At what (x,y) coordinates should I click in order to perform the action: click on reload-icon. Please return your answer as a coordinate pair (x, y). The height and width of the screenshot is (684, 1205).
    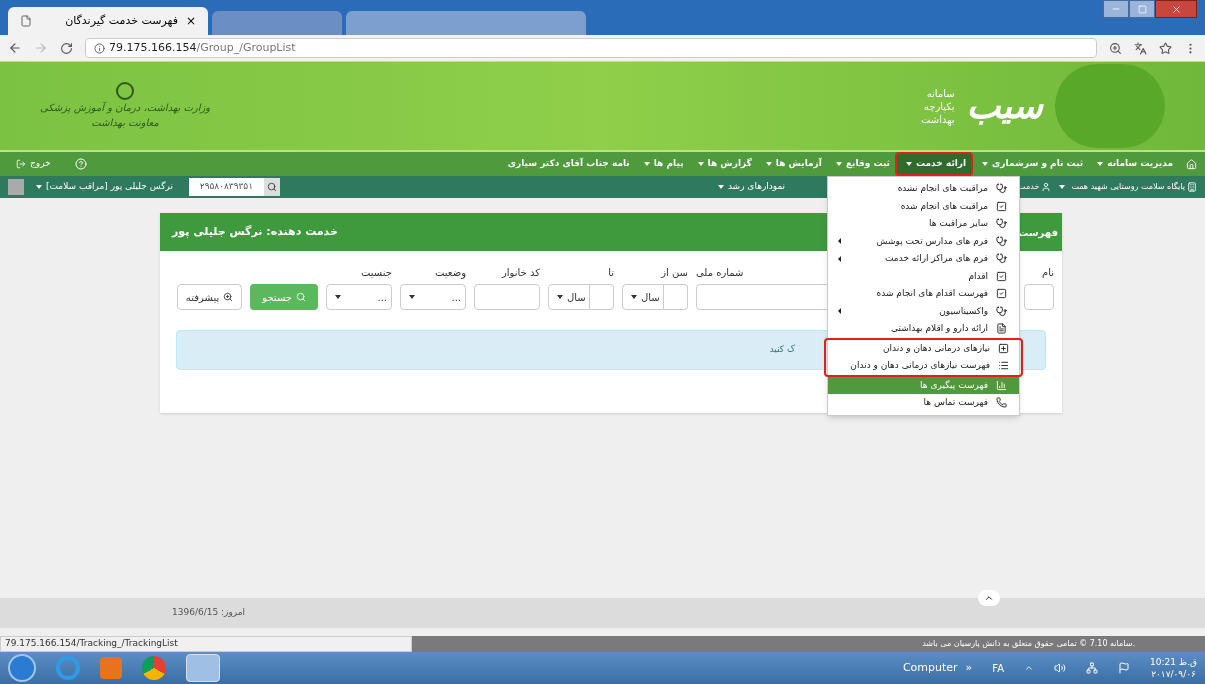
    Looking at the image, I should click on (66, 48).